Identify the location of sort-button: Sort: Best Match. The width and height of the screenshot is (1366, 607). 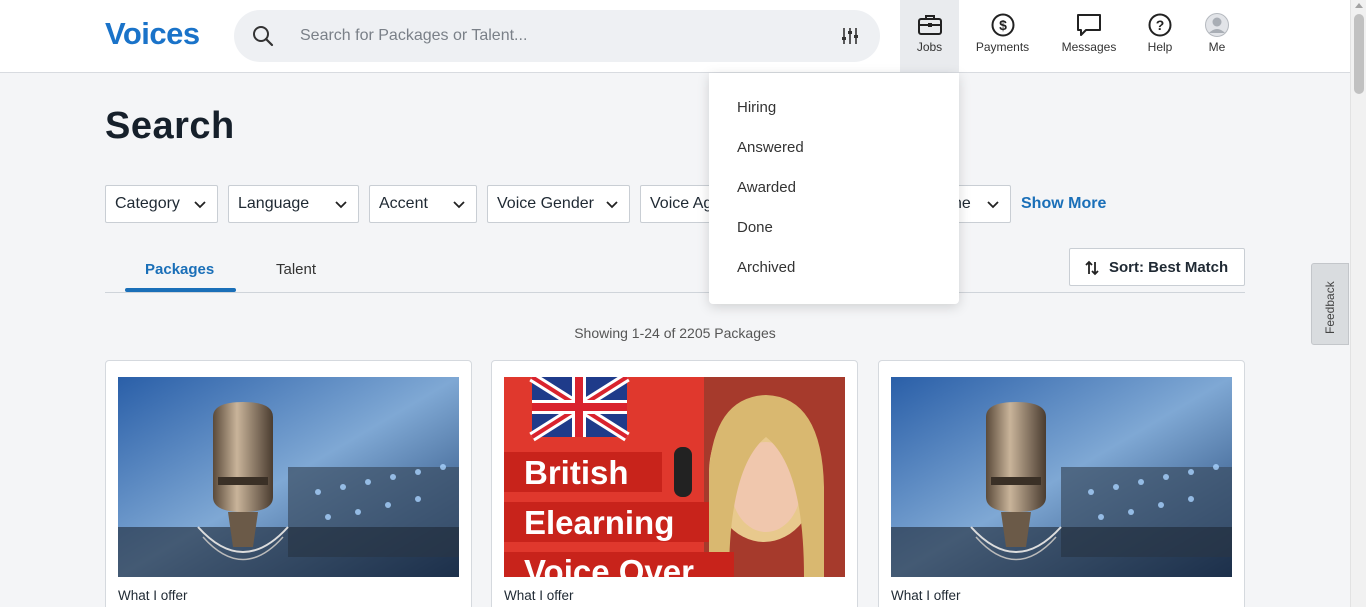
(1157, 267).